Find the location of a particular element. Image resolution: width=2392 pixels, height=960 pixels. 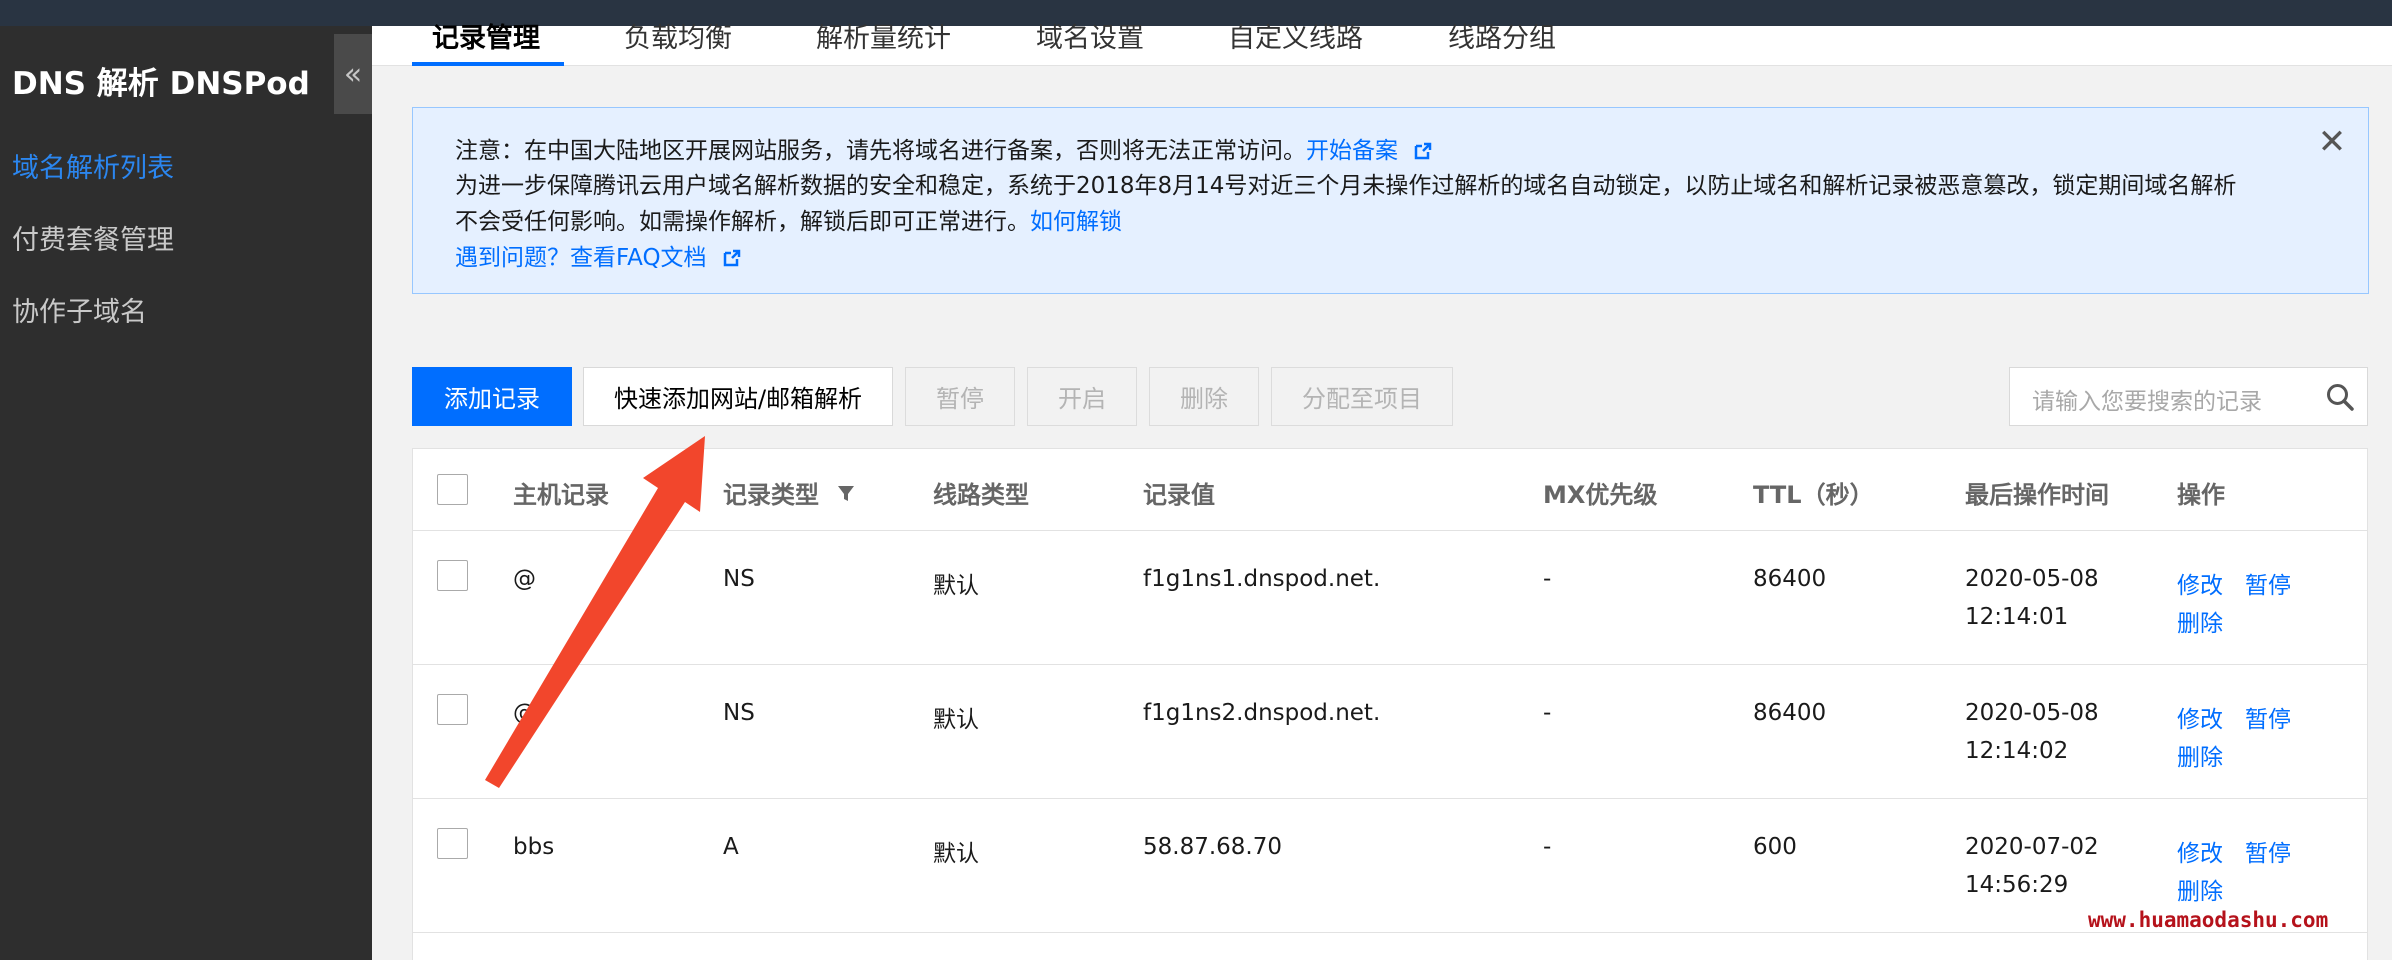

cell-type: A is located at coordinates (731, 847).